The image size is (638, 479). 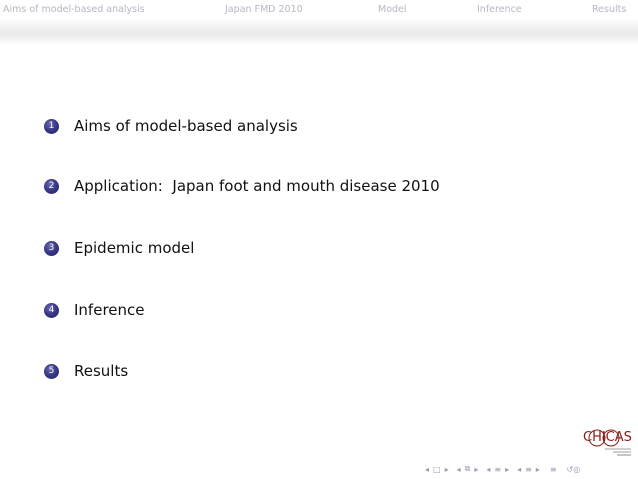 I want to click on doc-prev-icon: ◂, so click(x=519, y=469).